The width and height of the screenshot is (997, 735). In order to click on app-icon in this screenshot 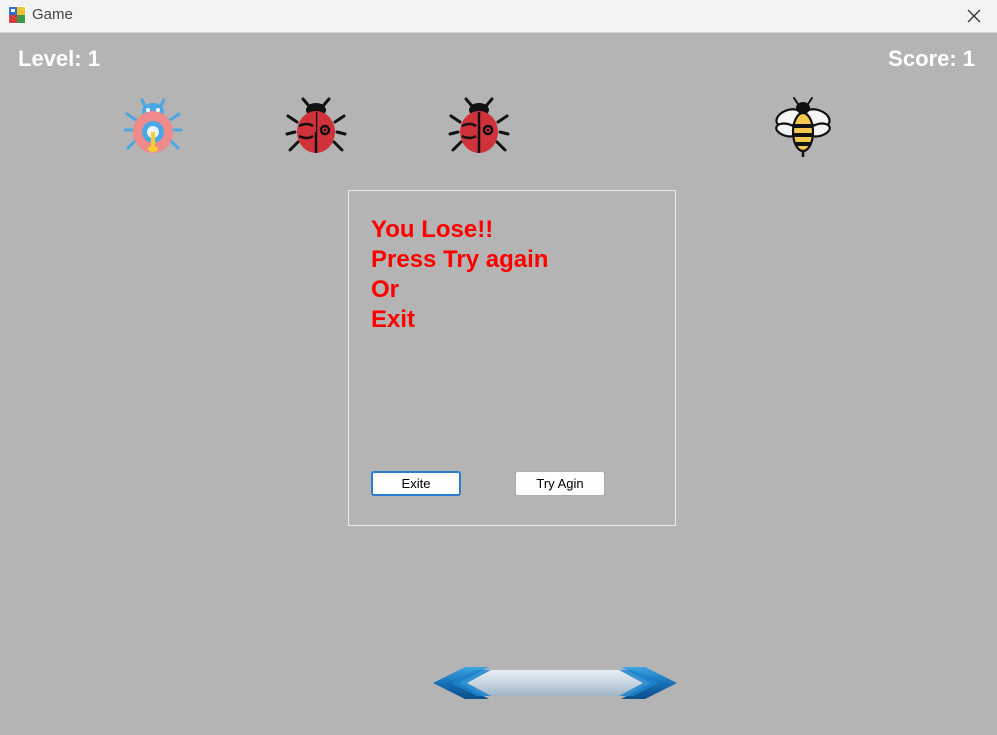, I will do `click(17, 15)`.